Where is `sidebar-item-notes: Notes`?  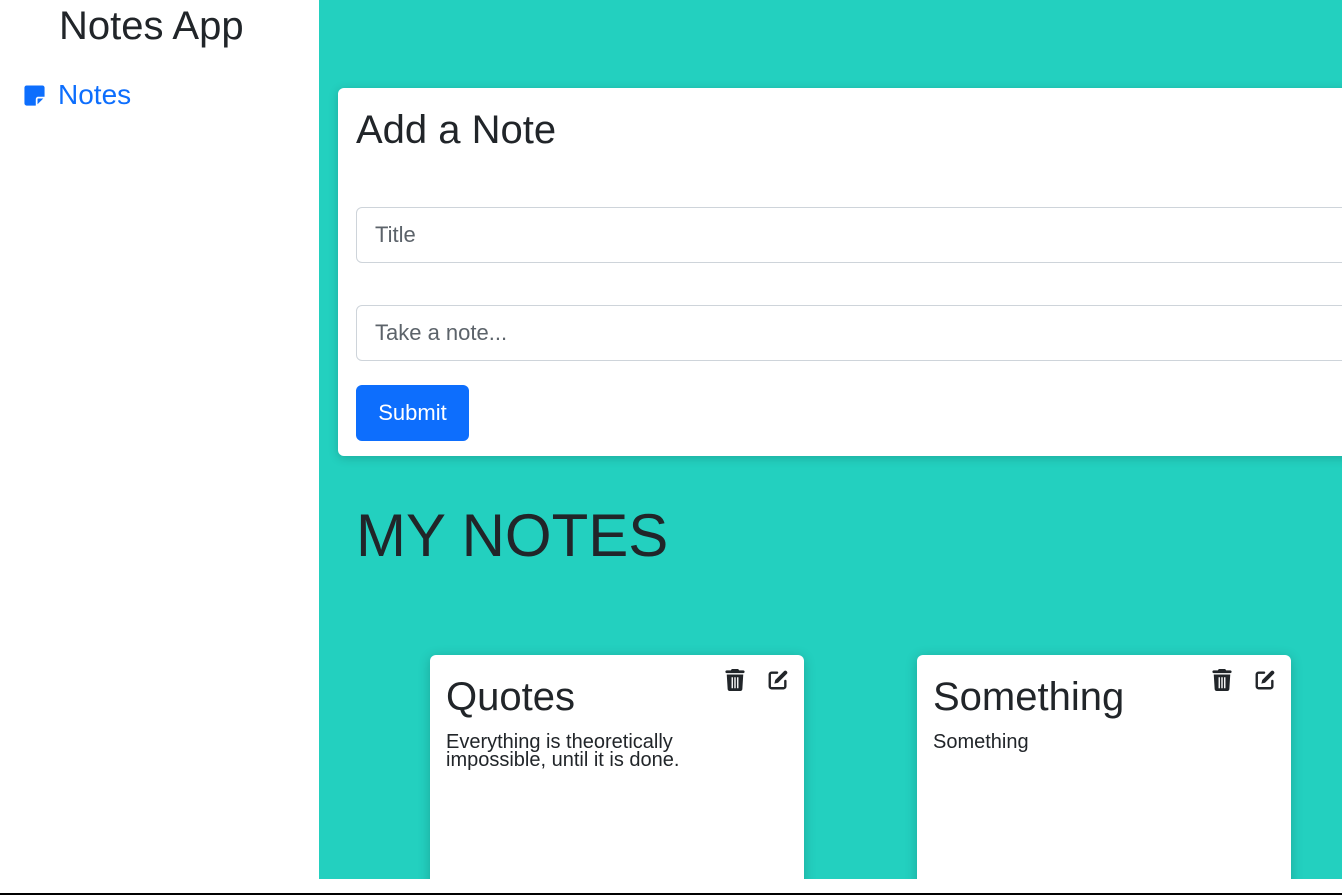 sidebar-item-notes: Notes is located at coordinates (77, 95).